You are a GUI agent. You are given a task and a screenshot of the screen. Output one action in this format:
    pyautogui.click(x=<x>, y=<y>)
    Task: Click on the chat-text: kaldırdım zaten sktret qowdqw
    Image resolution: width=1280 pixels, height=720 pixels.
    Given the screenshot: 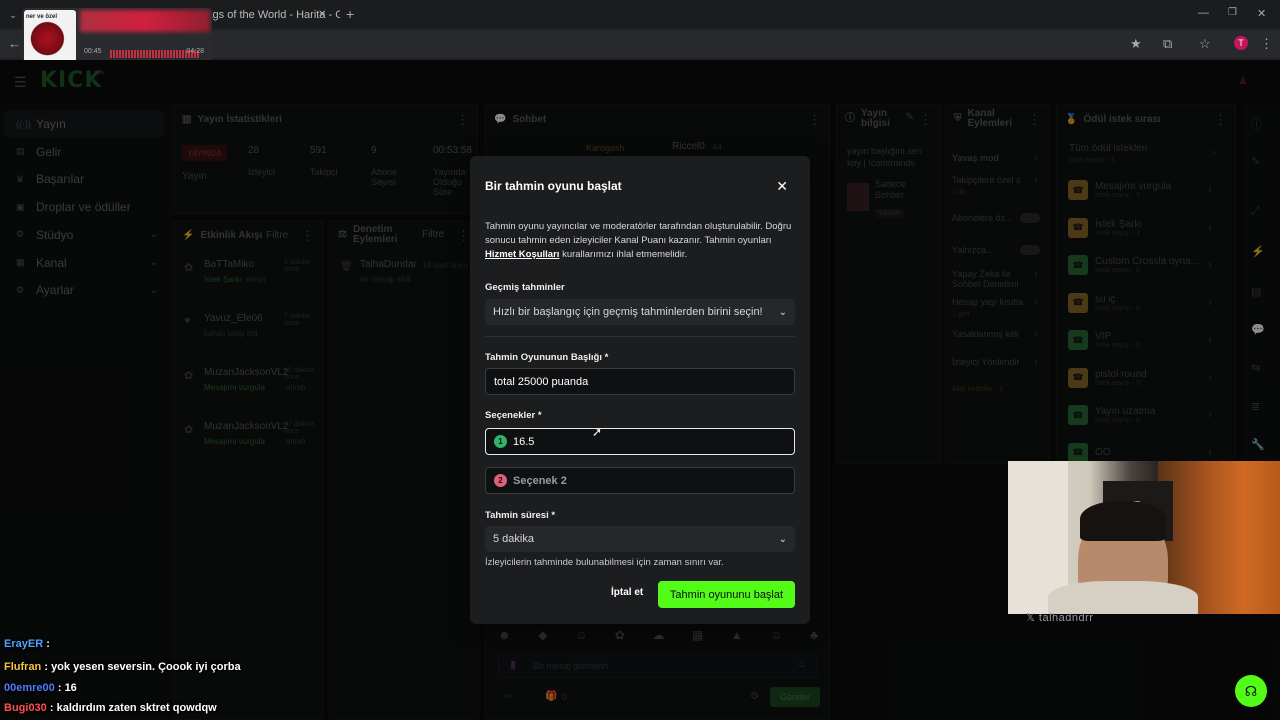 What is the action you would take?
    pyautogui.click(x=136, y=708)
    